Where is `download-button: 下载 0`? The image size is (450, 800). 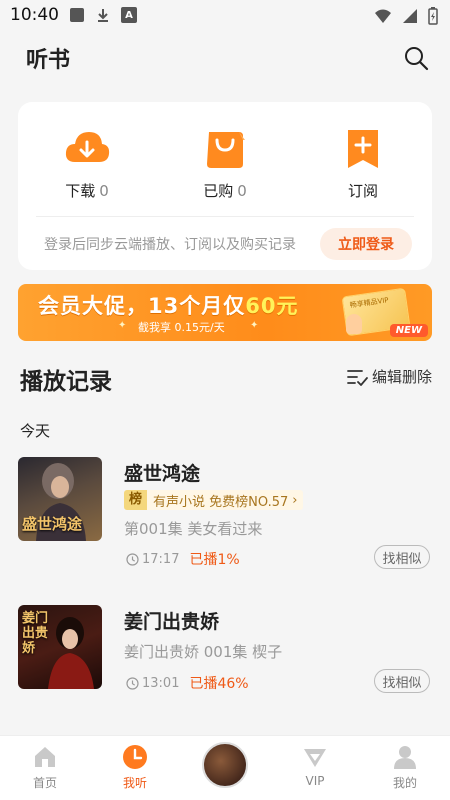 download-button: 下载 0 is located at coordinates (87, 158).